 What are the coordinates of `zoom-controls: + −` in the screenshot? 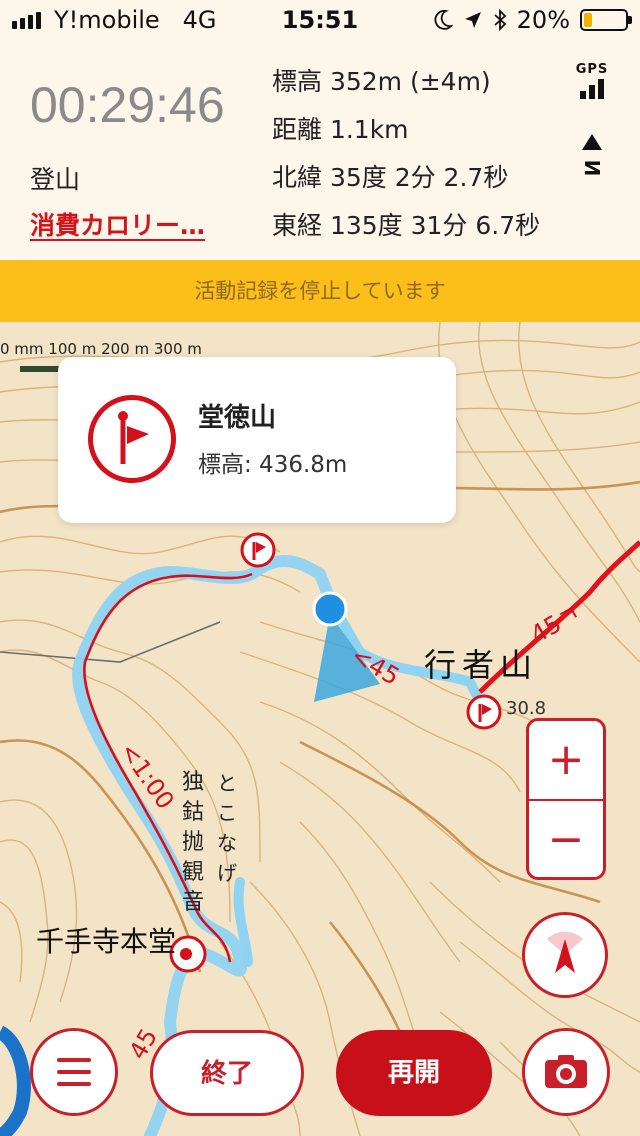 It's located at (566, 799).